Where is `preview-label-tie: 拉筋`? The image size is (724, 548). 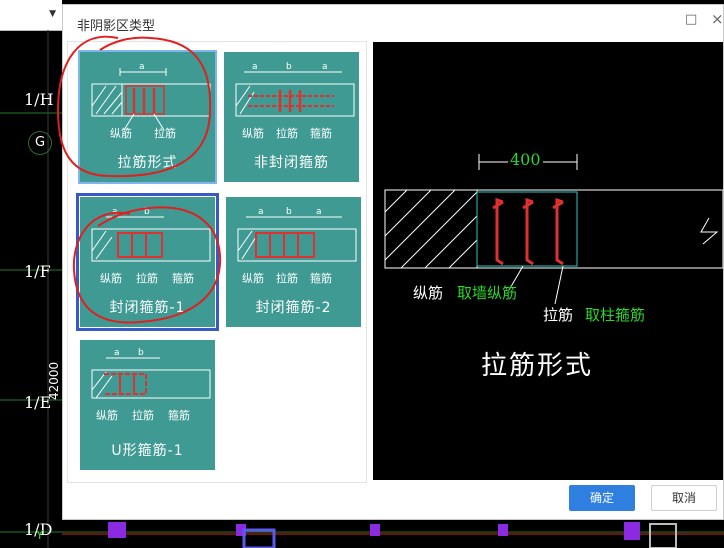
preview-label-tie: 拉筋 is located at coordinates (558, 315).